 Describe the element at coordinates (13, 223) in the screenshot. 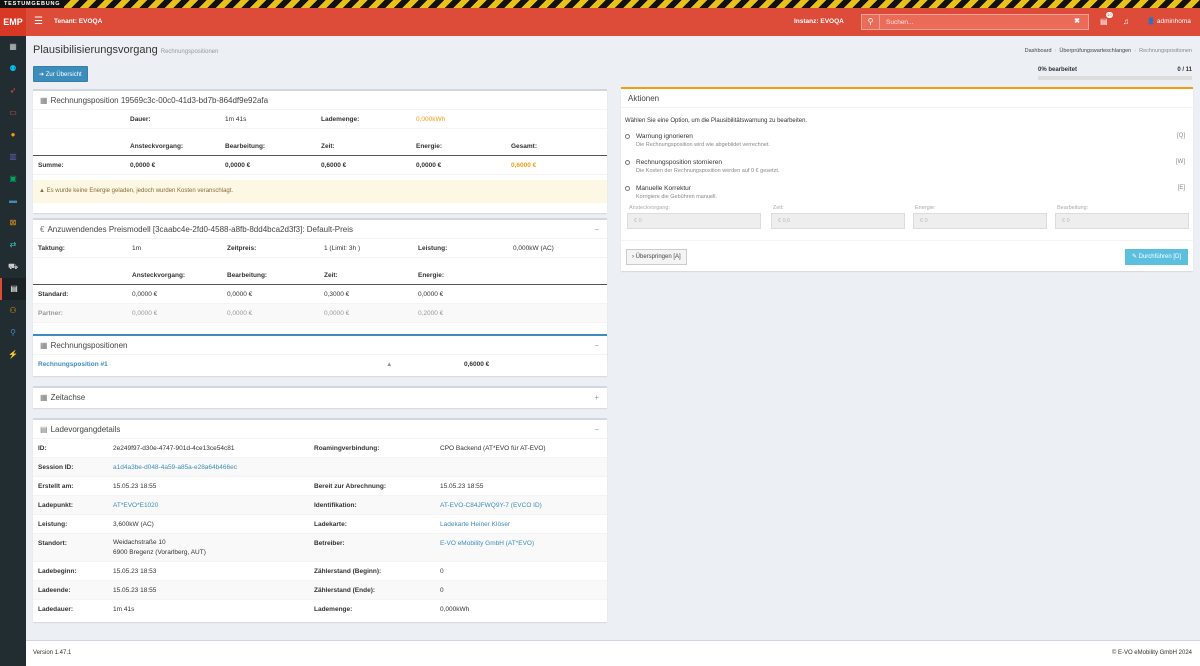

I see `map-icon: ⊠` at that location.